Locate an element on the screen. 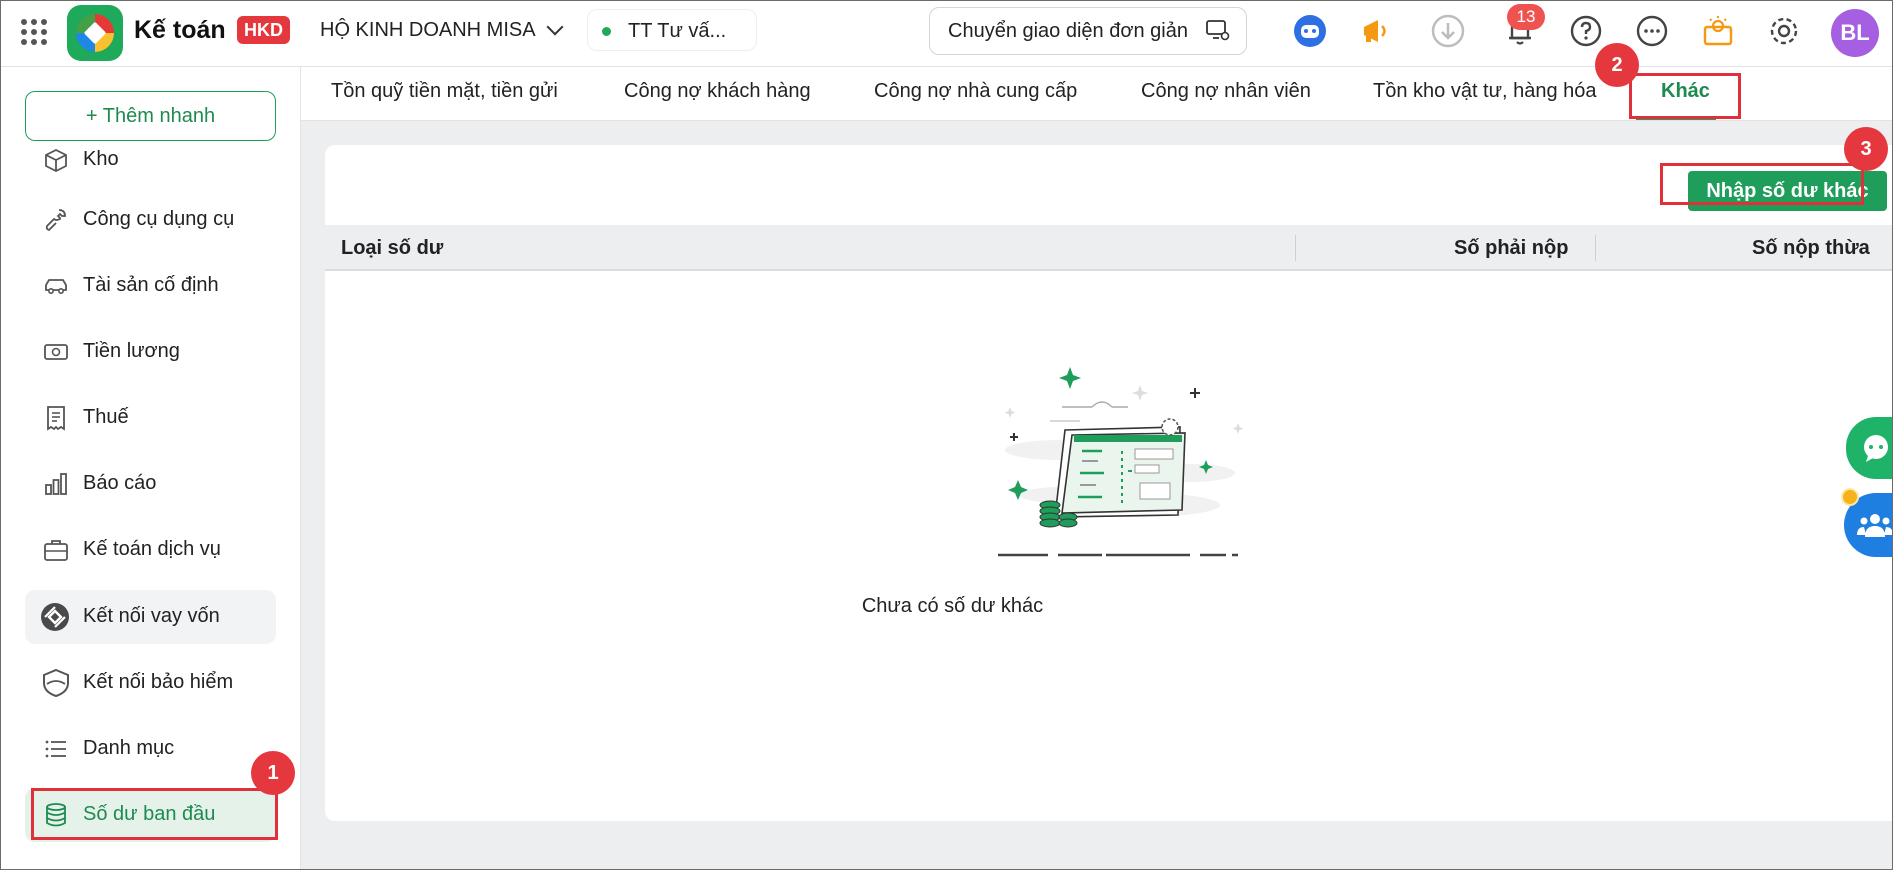 The height and width of the screenshot is (870, 1893). simple-mode-button: Chuyển giao diện đơn giản is located at coordinates (1088, 31).